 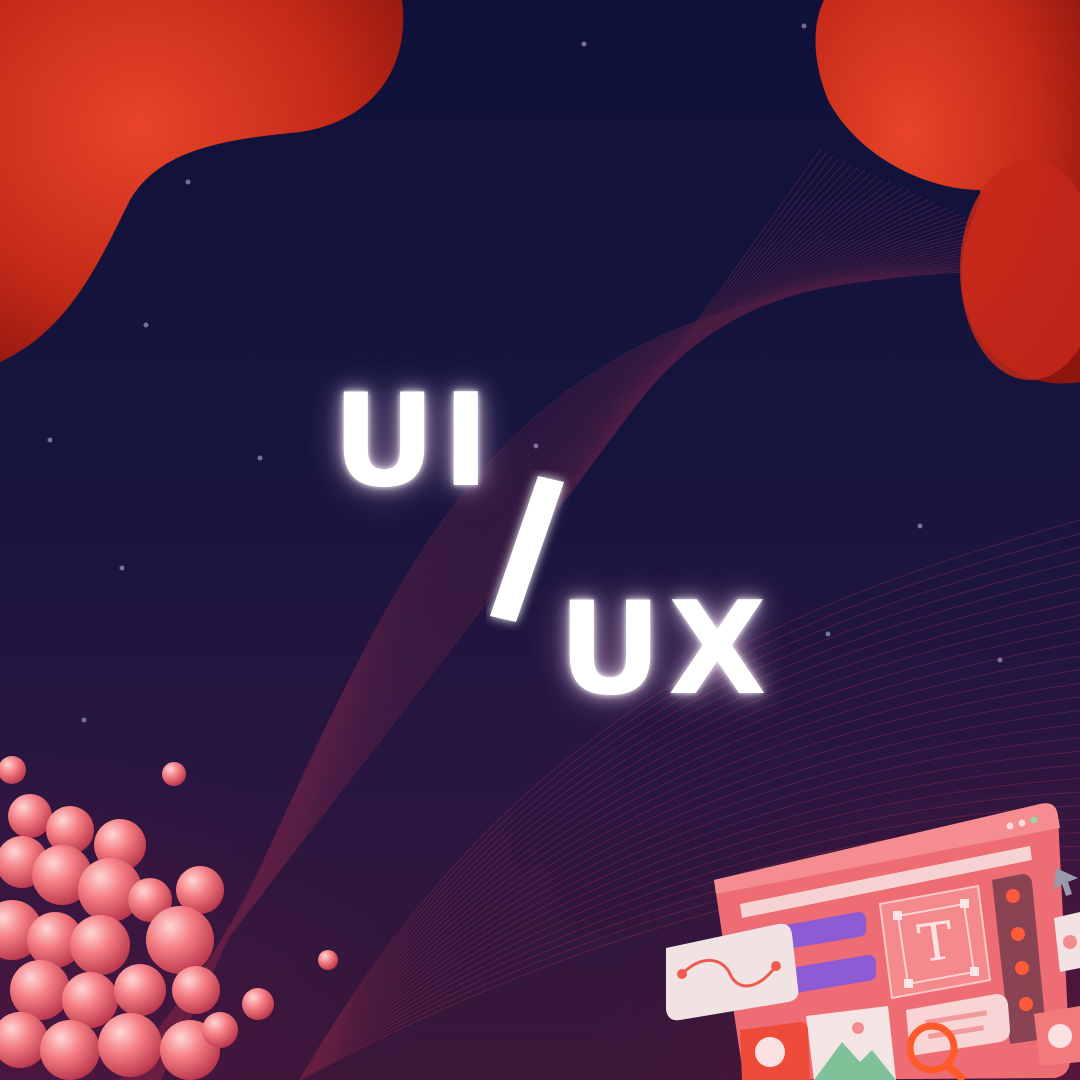 What do you see at coordinates (775, 1051) in the screenshot?
I see `record-button-icon` at bounding box center [775, 1051].